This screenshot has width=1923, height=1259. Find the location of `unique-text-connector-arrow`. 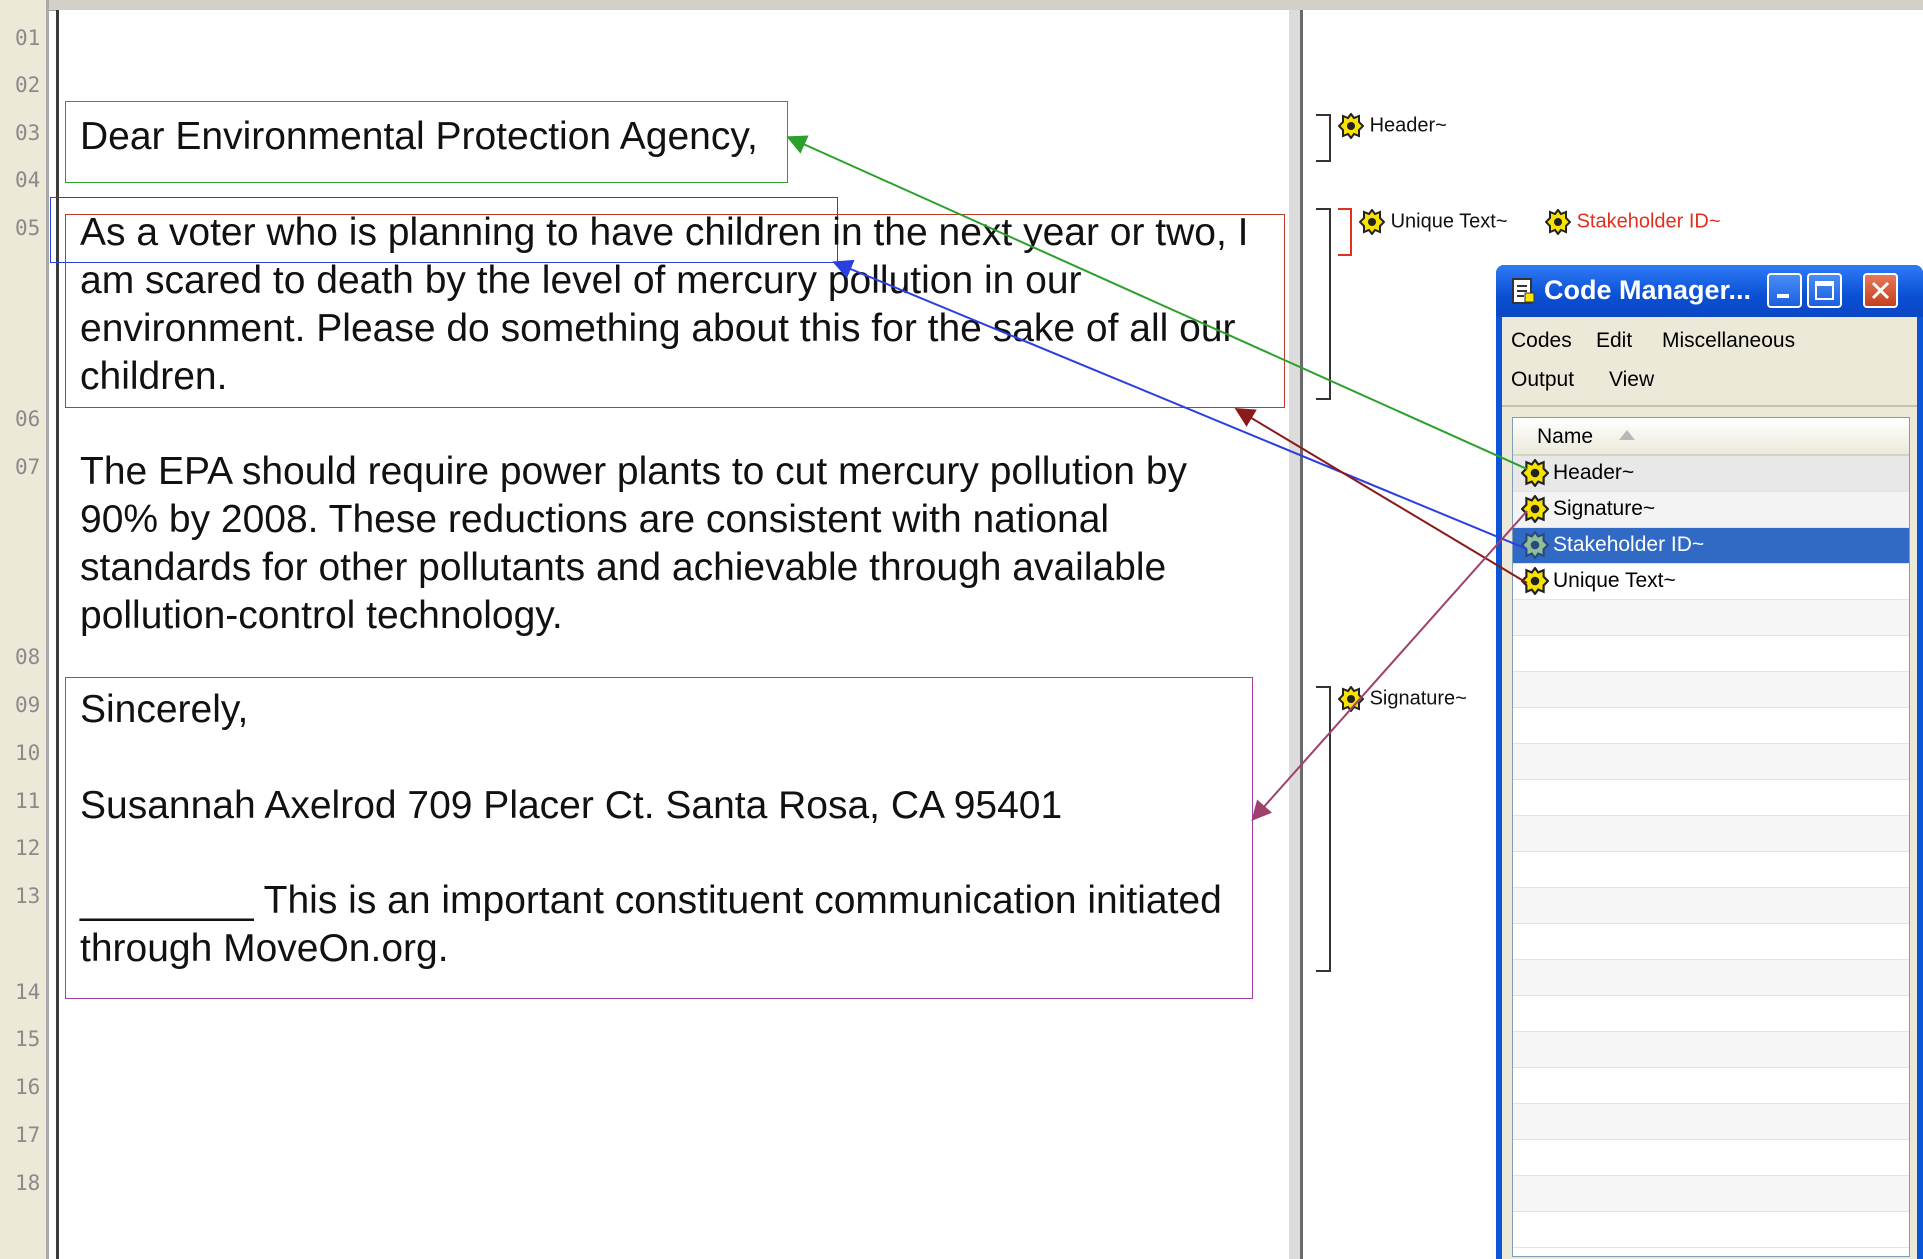

unique-text-connector-arrow is located at coordinates (1381, 495).